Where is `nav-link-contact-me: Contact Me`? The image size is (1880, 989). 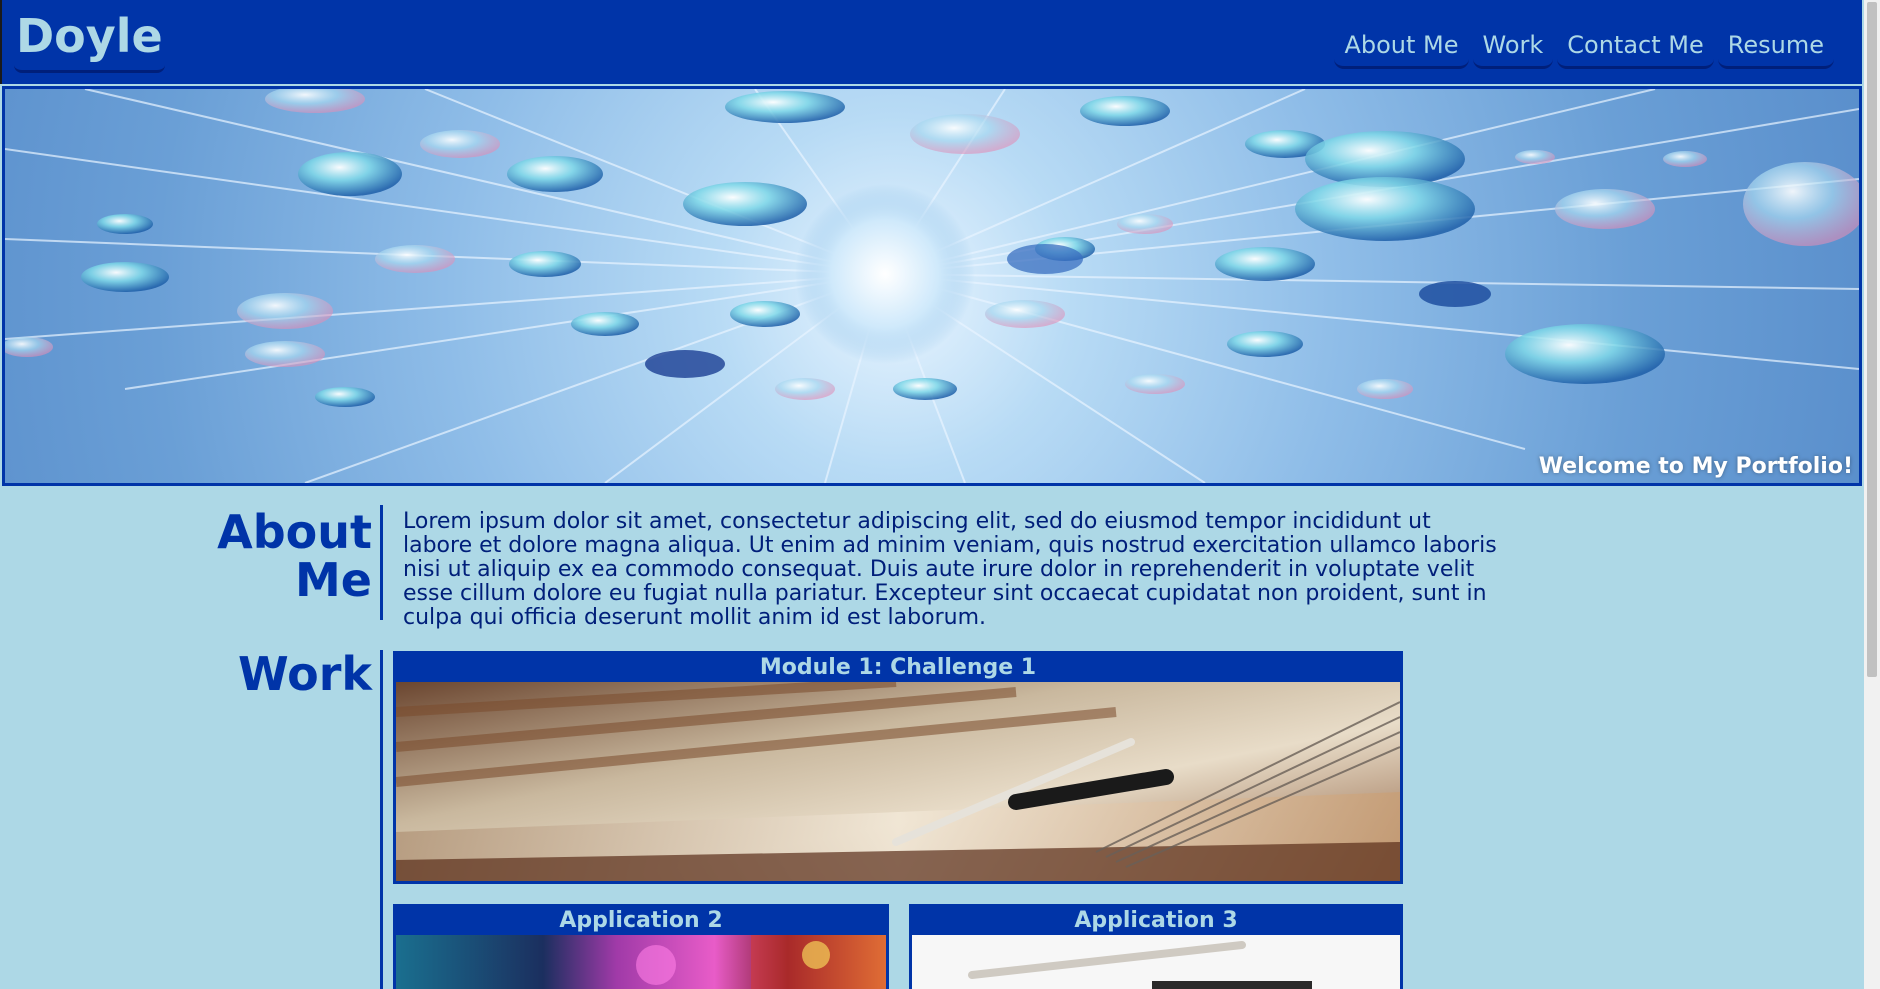
nav-link-contact-me: Contact Me is located at coordinates (1635, 46).